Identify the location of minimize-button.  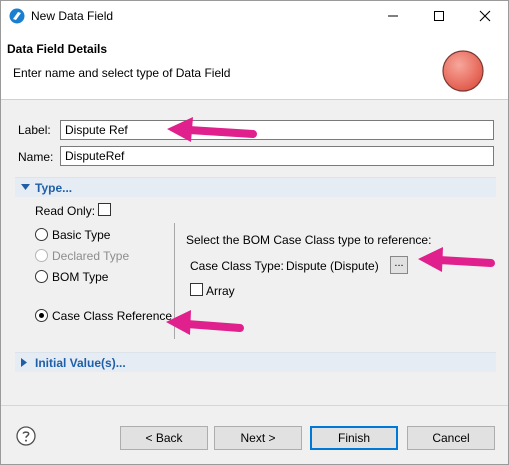
(393, 16).